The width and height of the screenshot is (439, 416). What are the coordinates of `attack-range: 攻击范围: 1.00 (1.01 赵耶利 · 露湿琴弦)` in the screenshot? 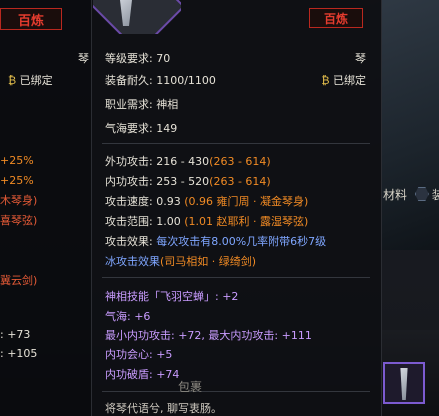 It's located at (207, 221).